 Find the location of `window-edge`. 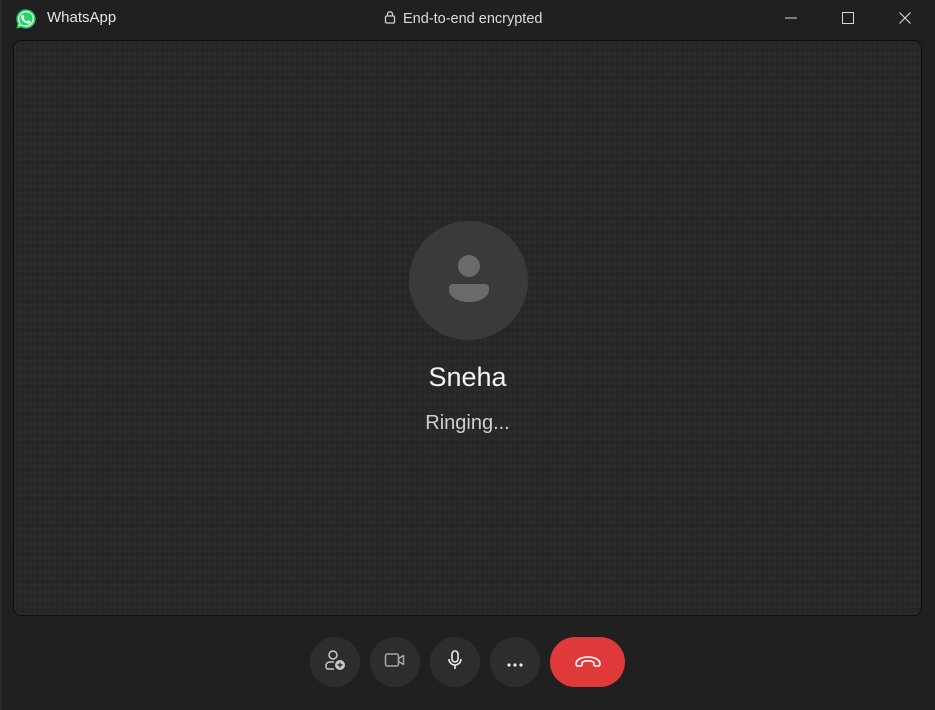

window-edge is located at coordinates (1, 355).